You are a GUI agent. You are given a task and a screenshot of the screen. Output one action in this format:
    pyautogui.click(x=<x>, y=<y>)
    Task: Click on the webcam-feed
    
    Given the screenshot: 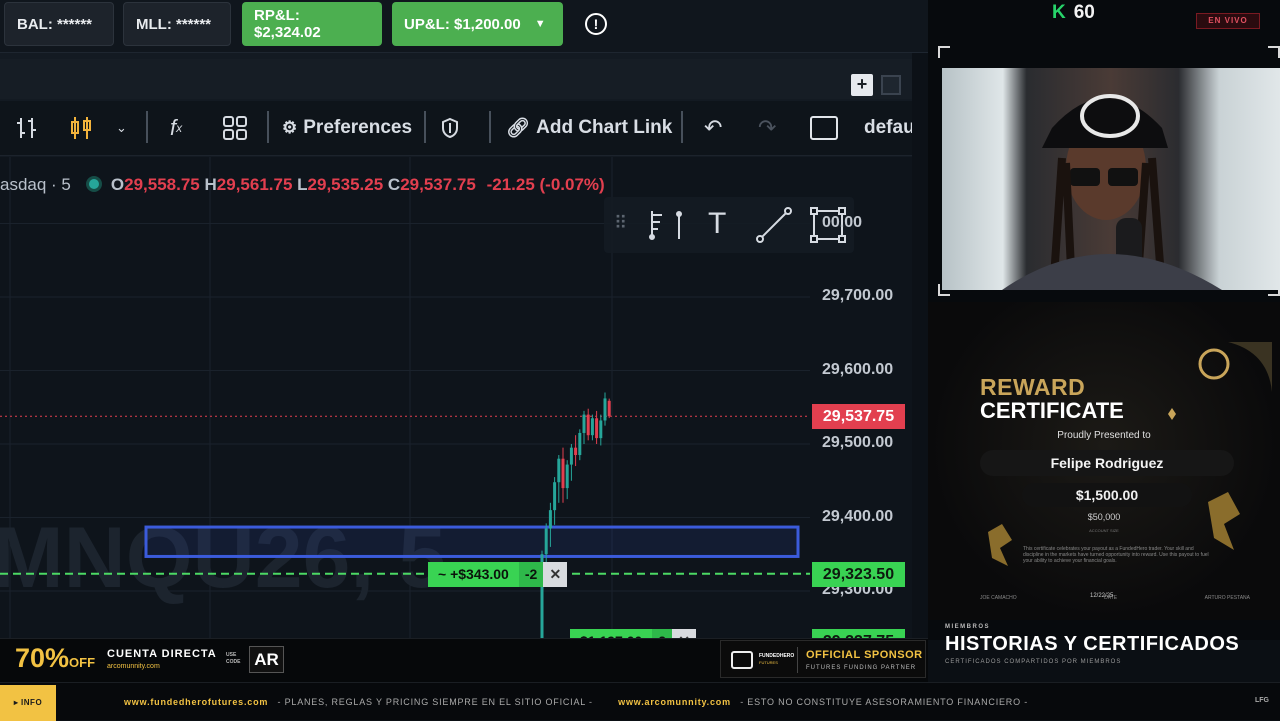 What is the action you would take?
    pyautogui.click(x=1111, y=179)
    